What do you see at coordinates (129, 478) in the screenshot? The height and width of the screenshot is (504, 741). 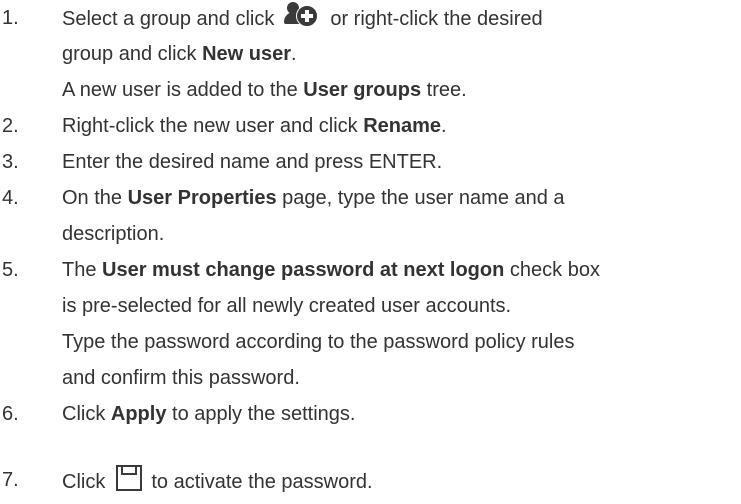 I see `save-icon` at bounding box center [129, 478].